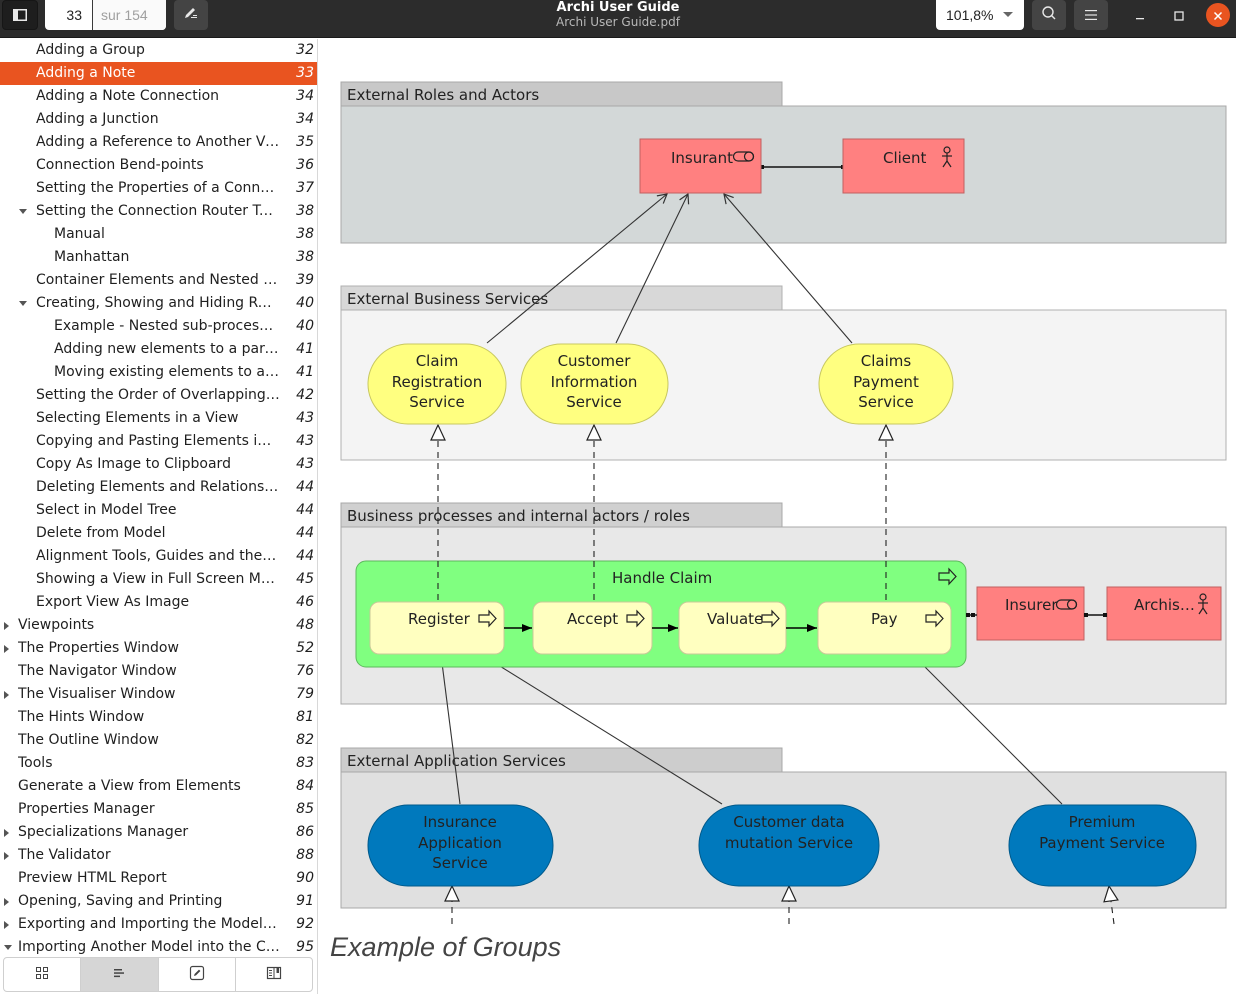 This screenshot has width=1236, height=994. I want to click on toc-item: Setting the Connection Router Typ… 38, so click(158, 211).